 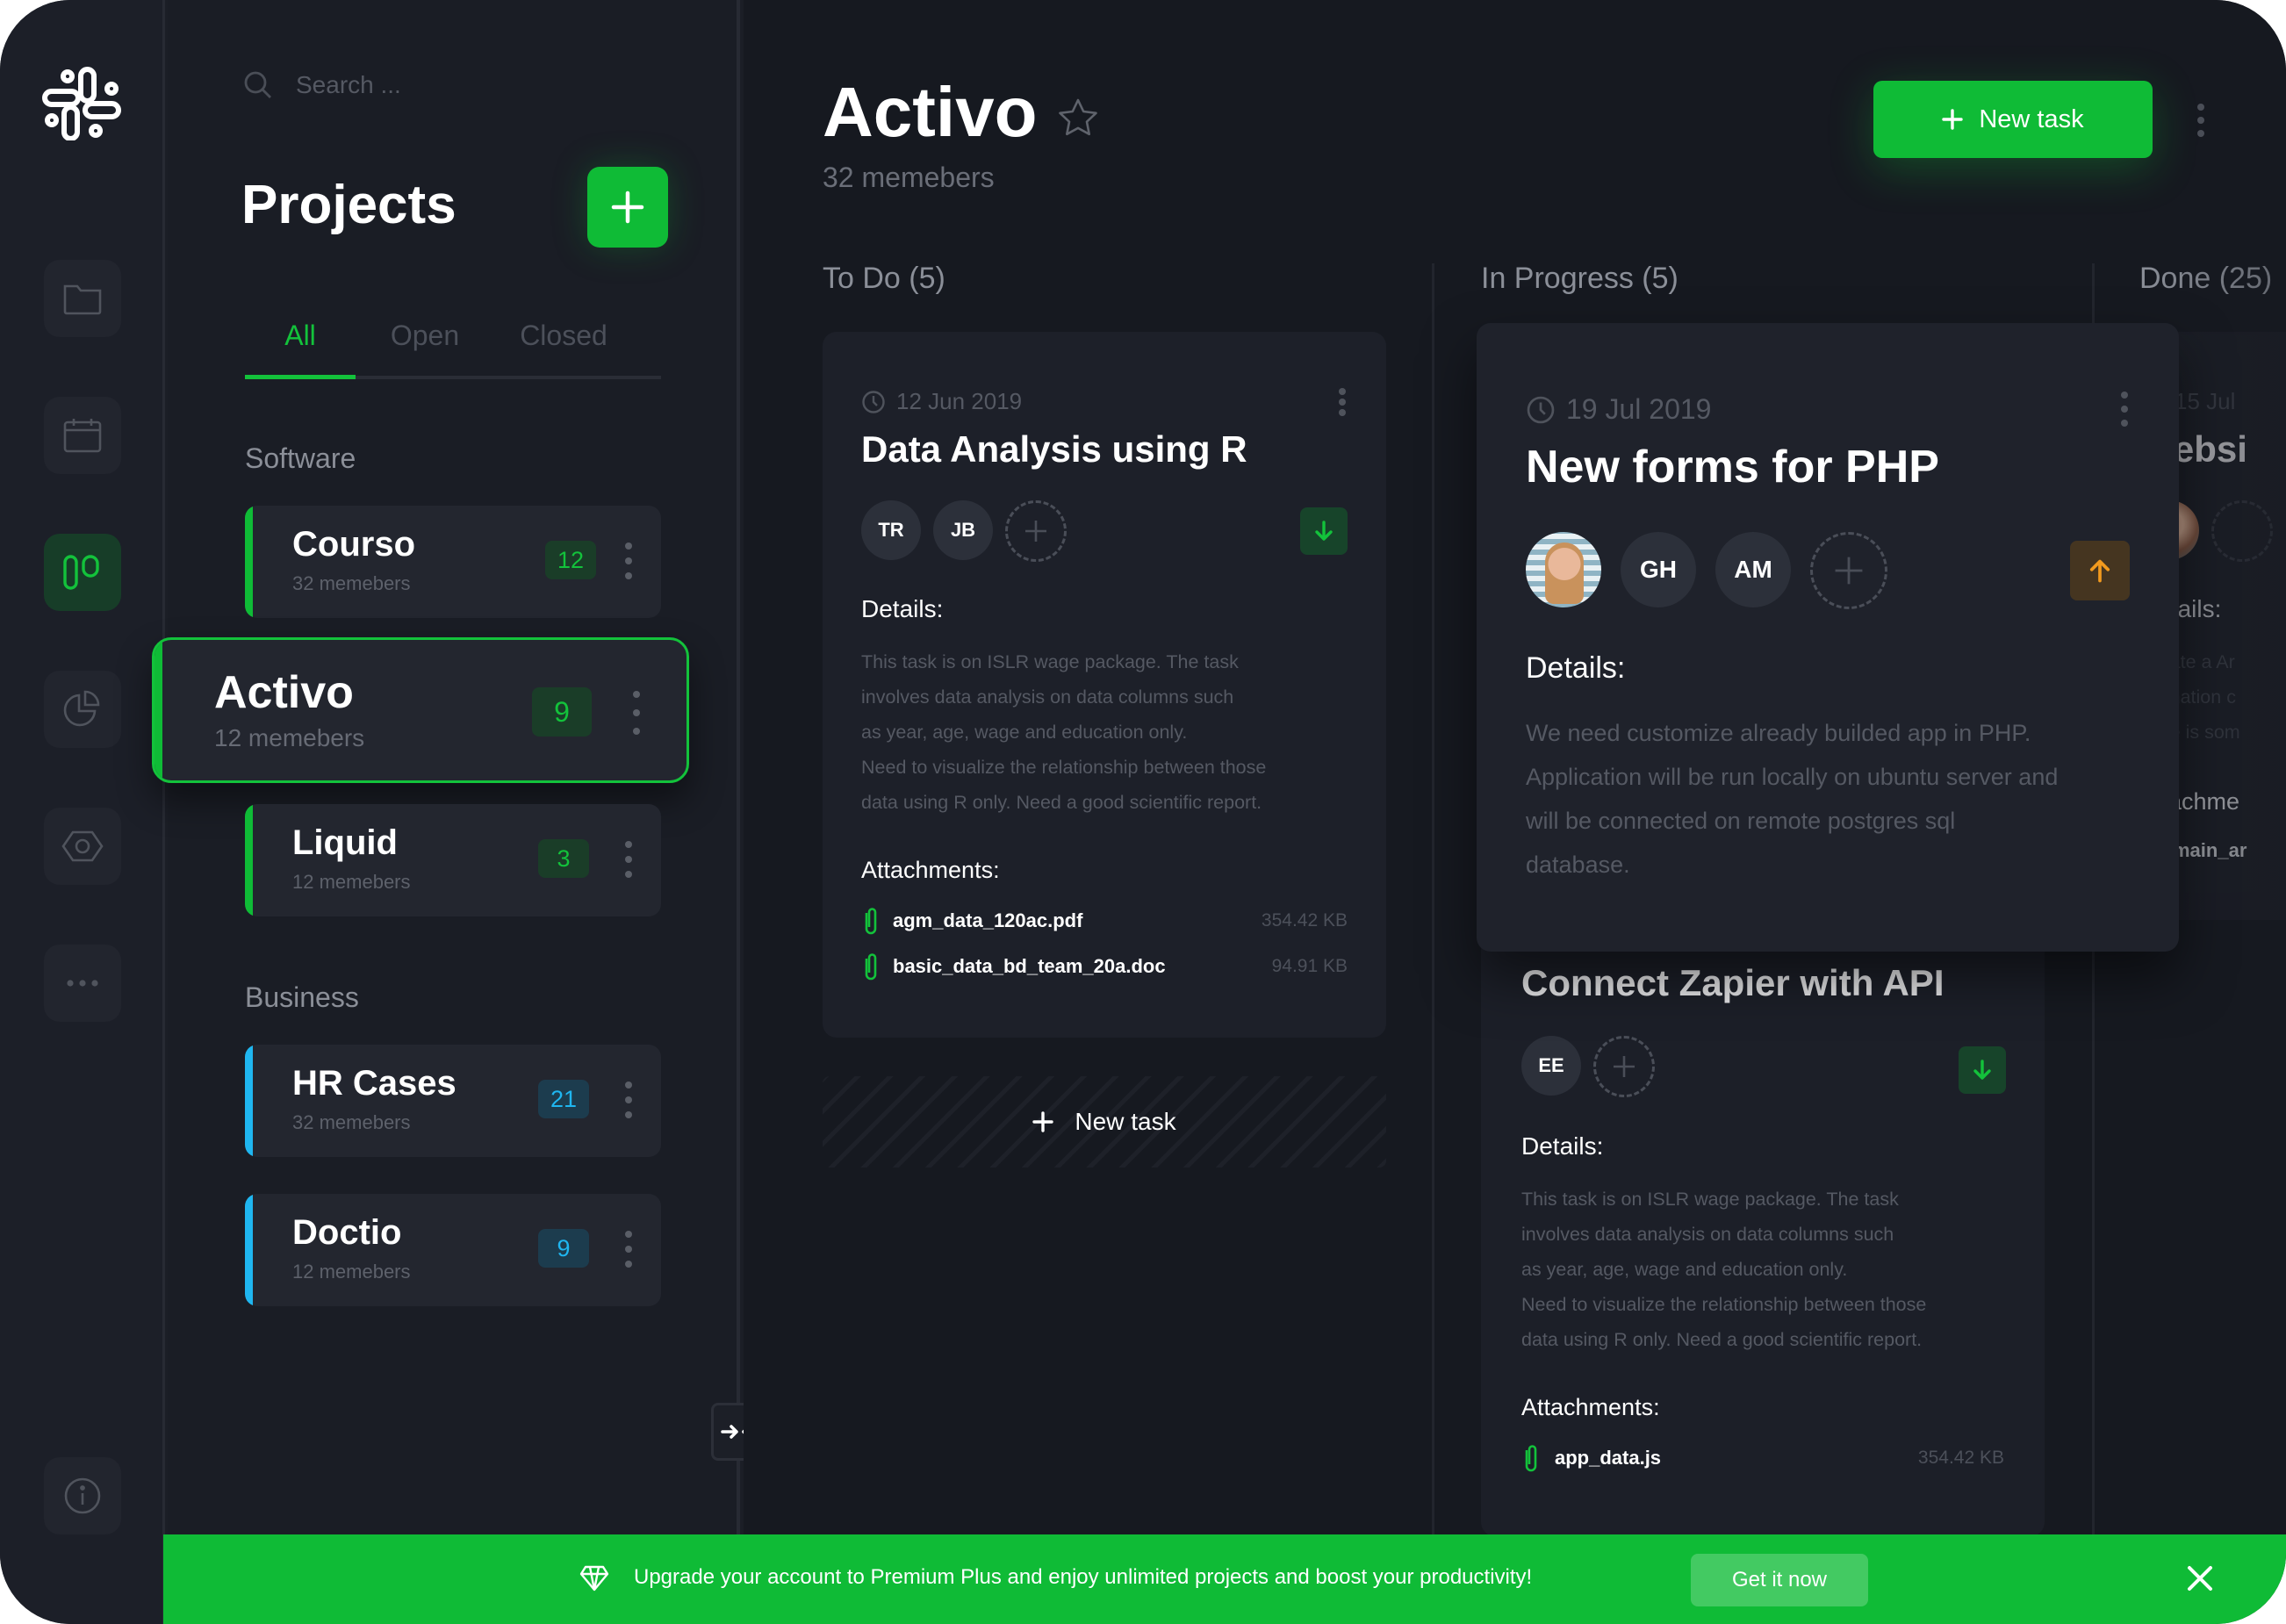 I want to click on add-project-button, so click(x=627, y=208).